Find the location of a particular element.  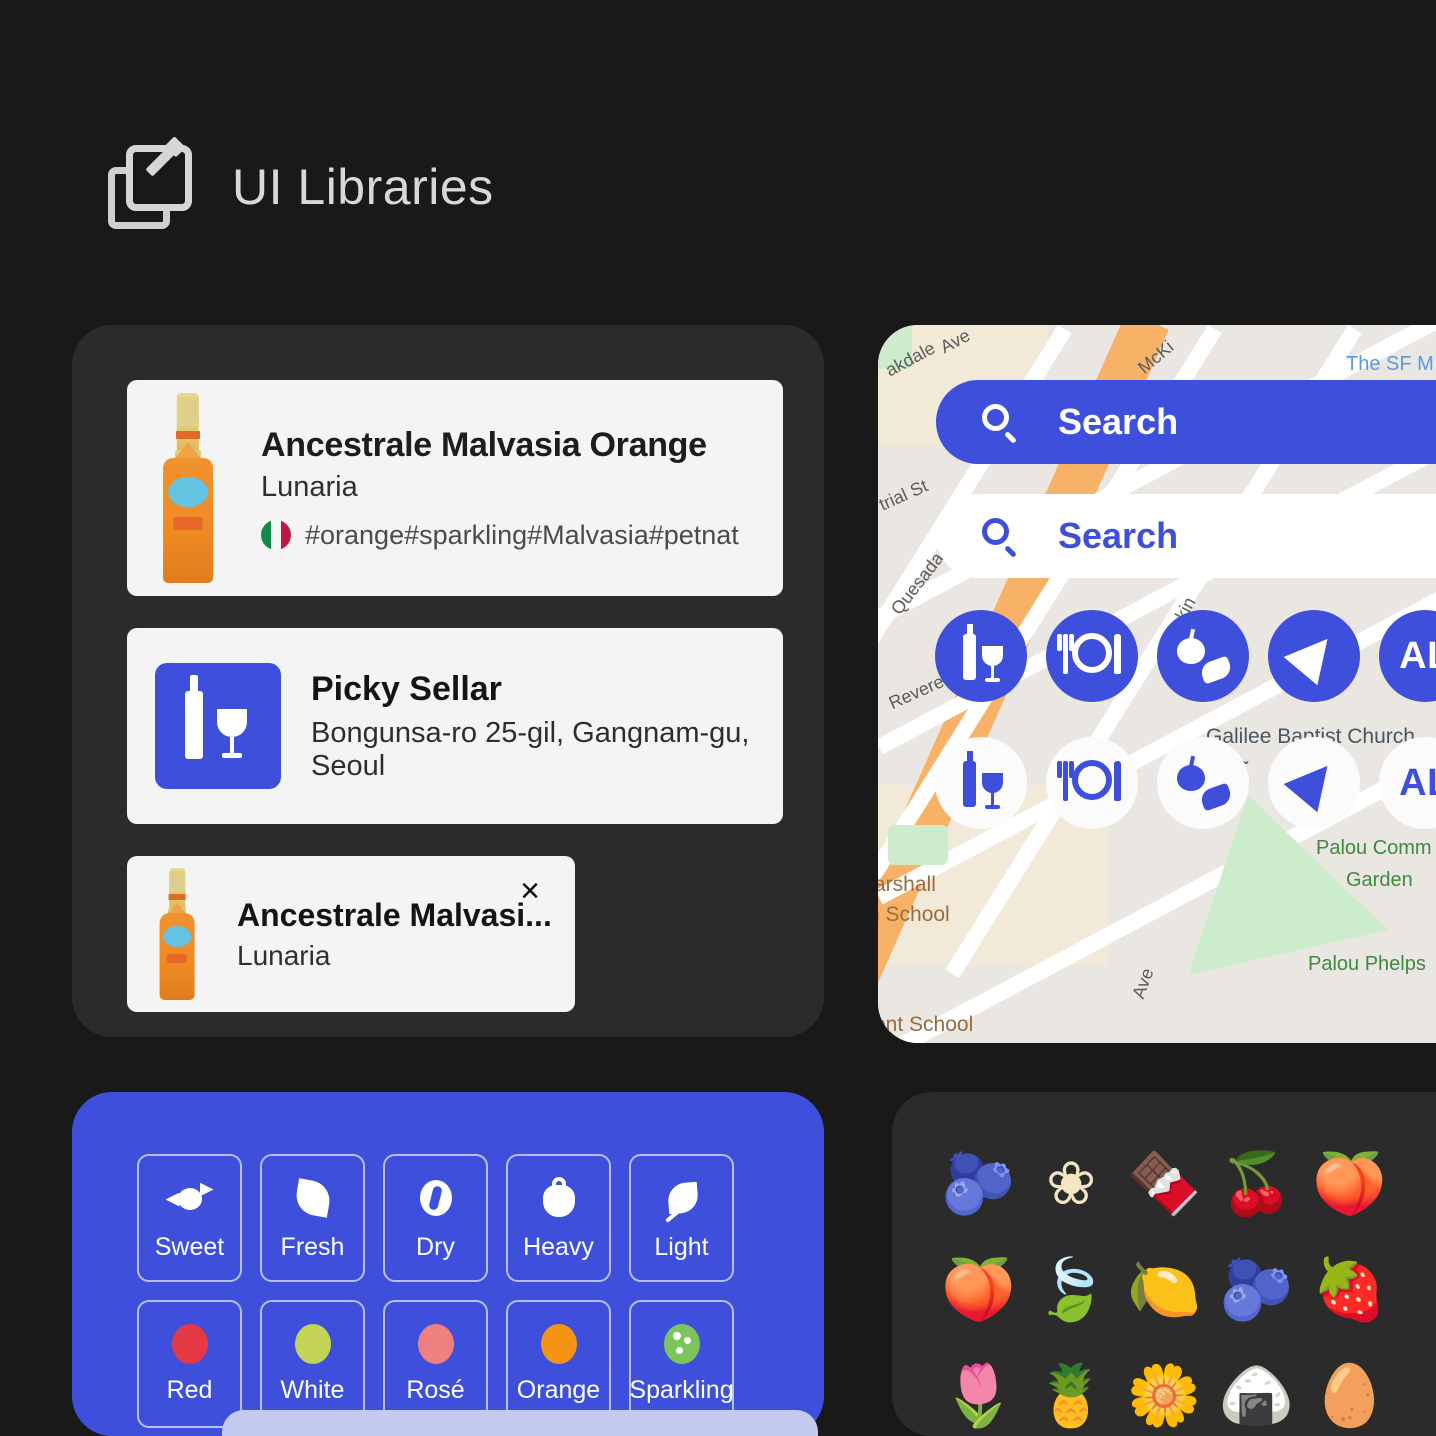

chip-label: Dry is located at coordinates (435, 1246).